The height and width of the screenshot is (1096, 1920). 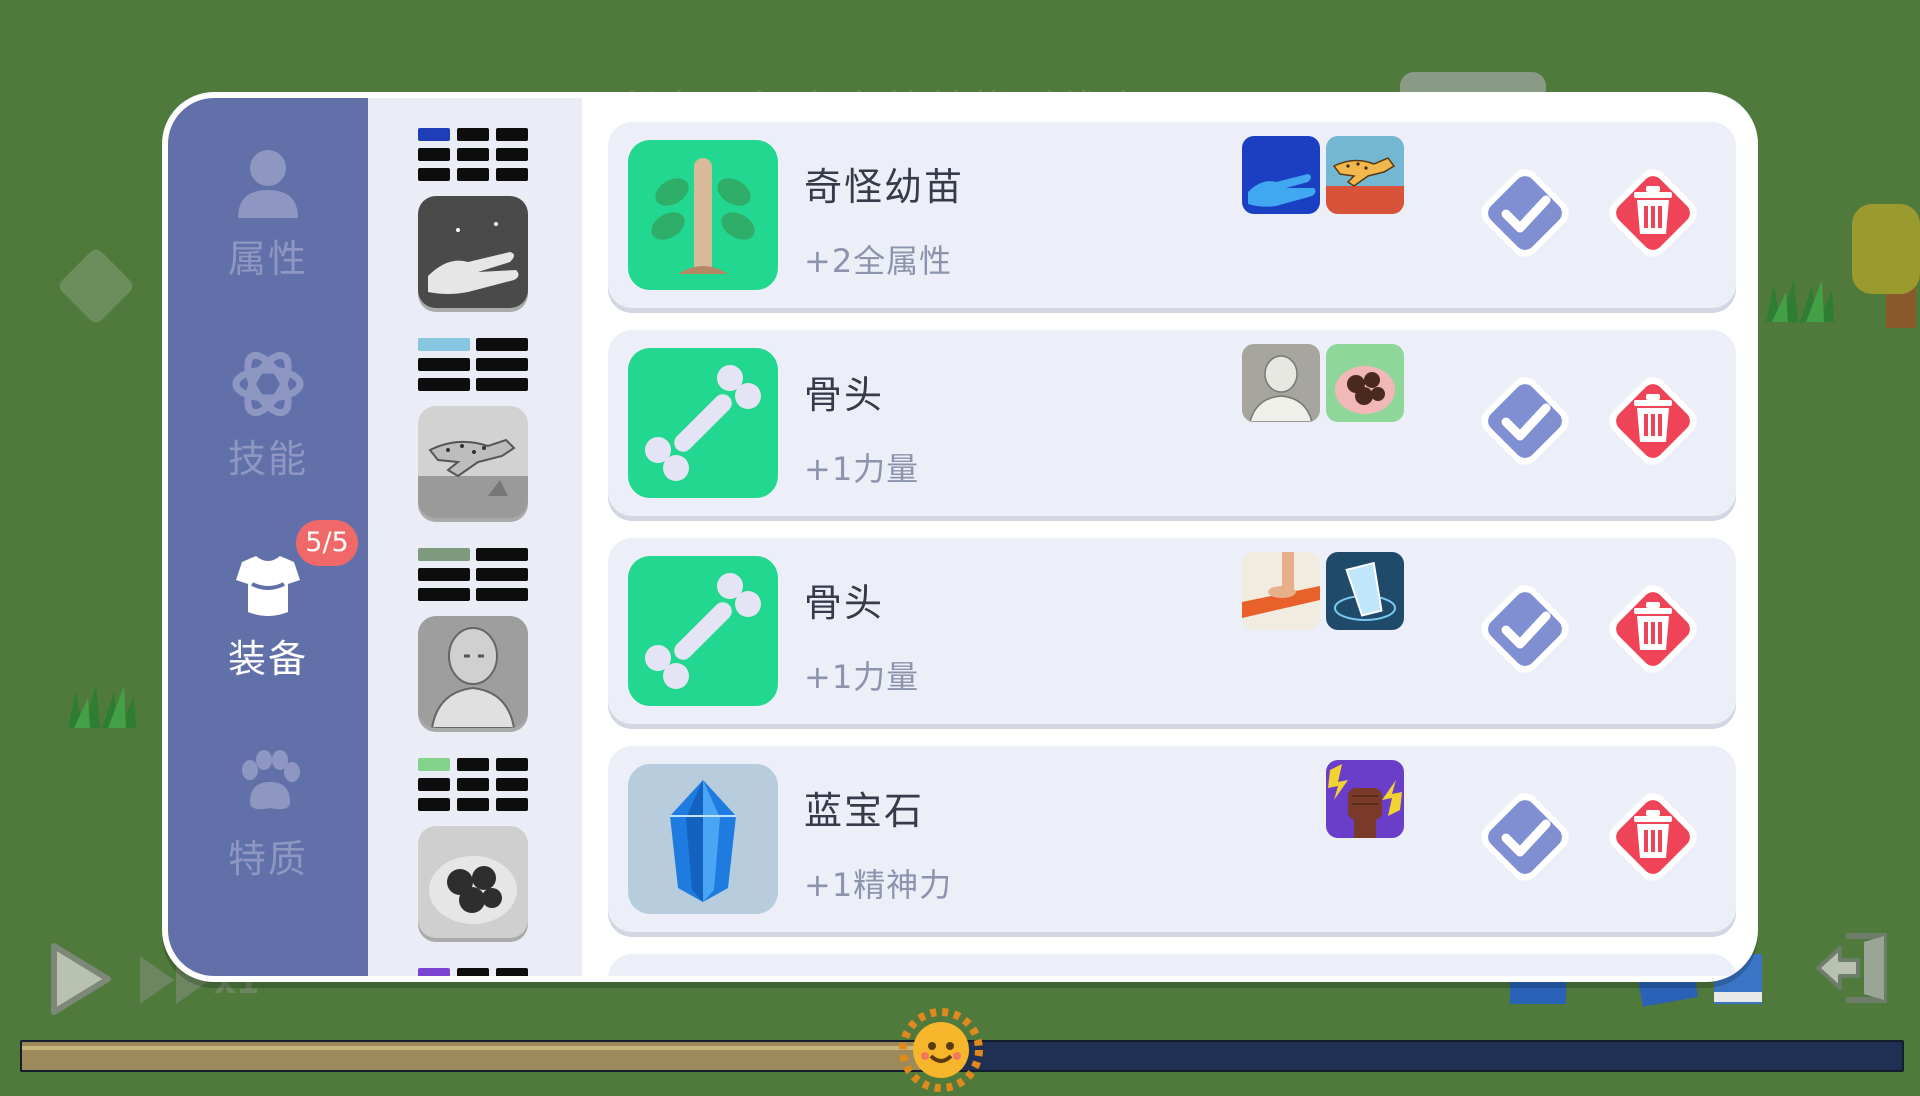 I want to click on equipment-row: 奇怪幼苗 +2全属性, so click(x=1172, y=215).